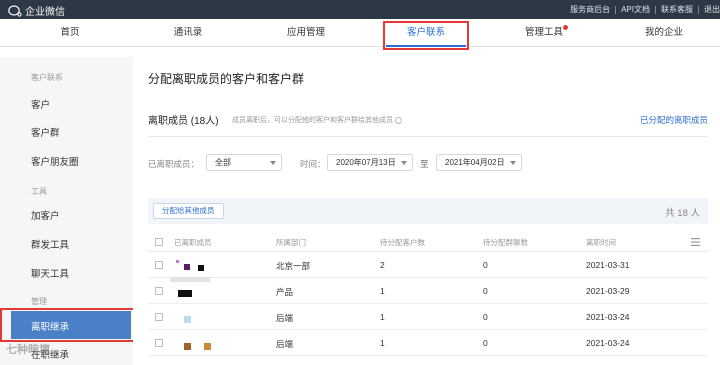 The height and width of the screenshot is (365, 720). Describe the element at coordinates (635, 9) in the screenshot. I see `api-docs-link: API文档` at that location.